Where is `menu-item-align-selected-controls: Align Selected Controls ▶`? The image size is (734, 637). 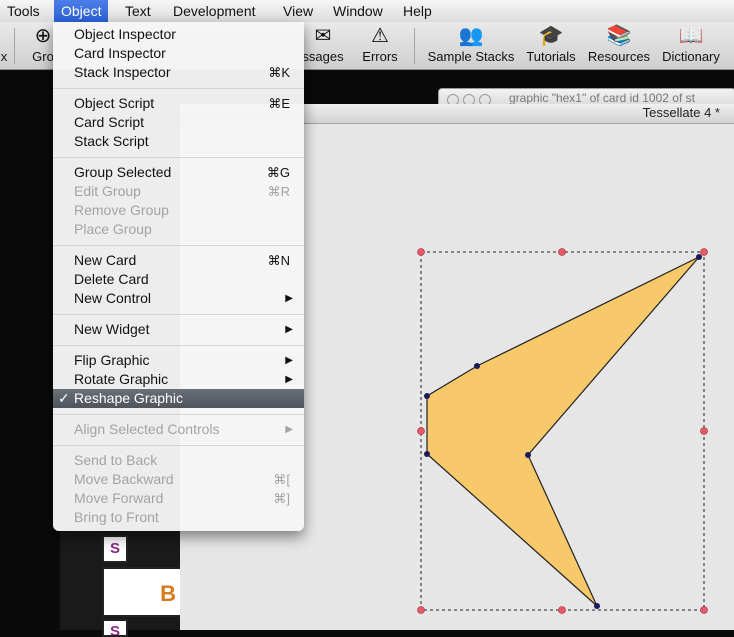
menu-item-align-selected-controls: Align Selected Controls ▶ is located at coordinates (183, 429).